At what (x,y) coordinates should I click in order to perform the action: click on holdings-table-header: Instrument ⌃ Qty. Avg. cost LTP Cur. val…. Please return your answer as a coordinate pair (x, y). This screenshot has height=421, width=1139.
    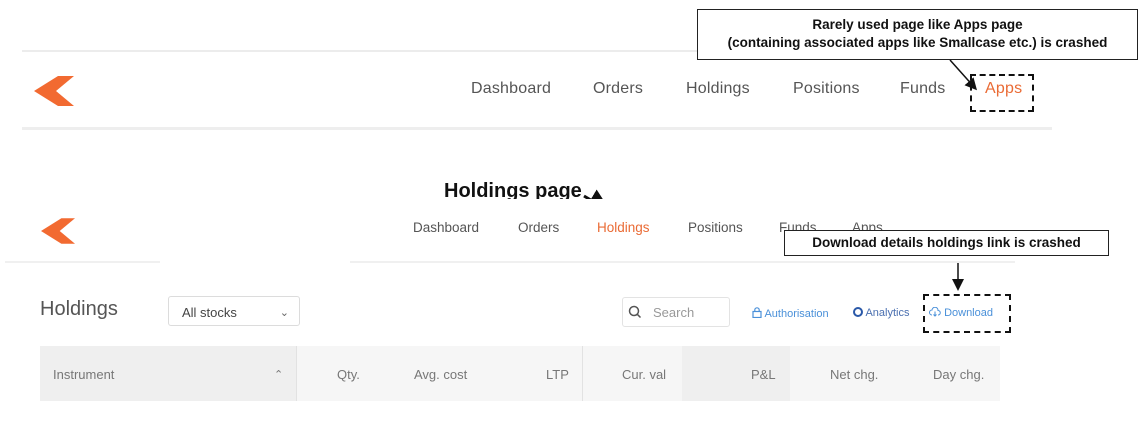
    Looking at the image, I should click on (520, 373).